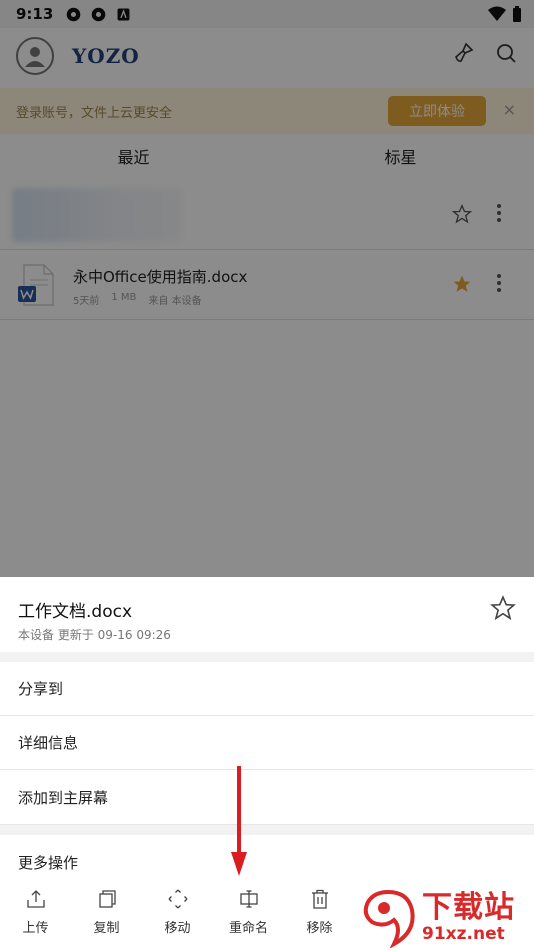  Describe the element at coordinates (94, 635) in the screenshot. I see `sheet-file-info: 本设备 更新于 09-16 09:26` at that location.